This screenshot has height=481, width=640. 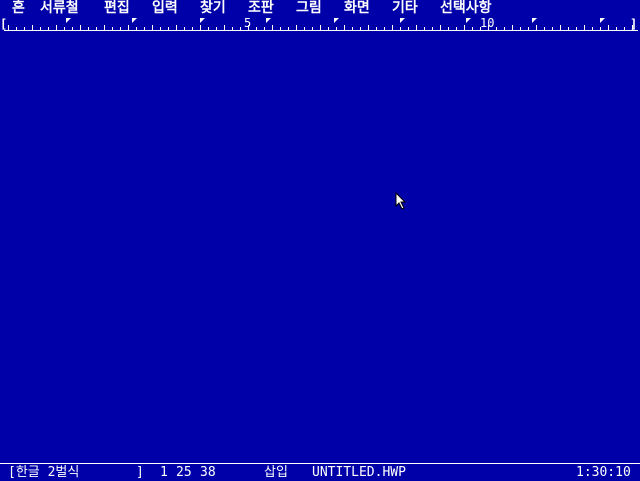 I want to click on cursor-position: 38, so click(x=208, y=472).